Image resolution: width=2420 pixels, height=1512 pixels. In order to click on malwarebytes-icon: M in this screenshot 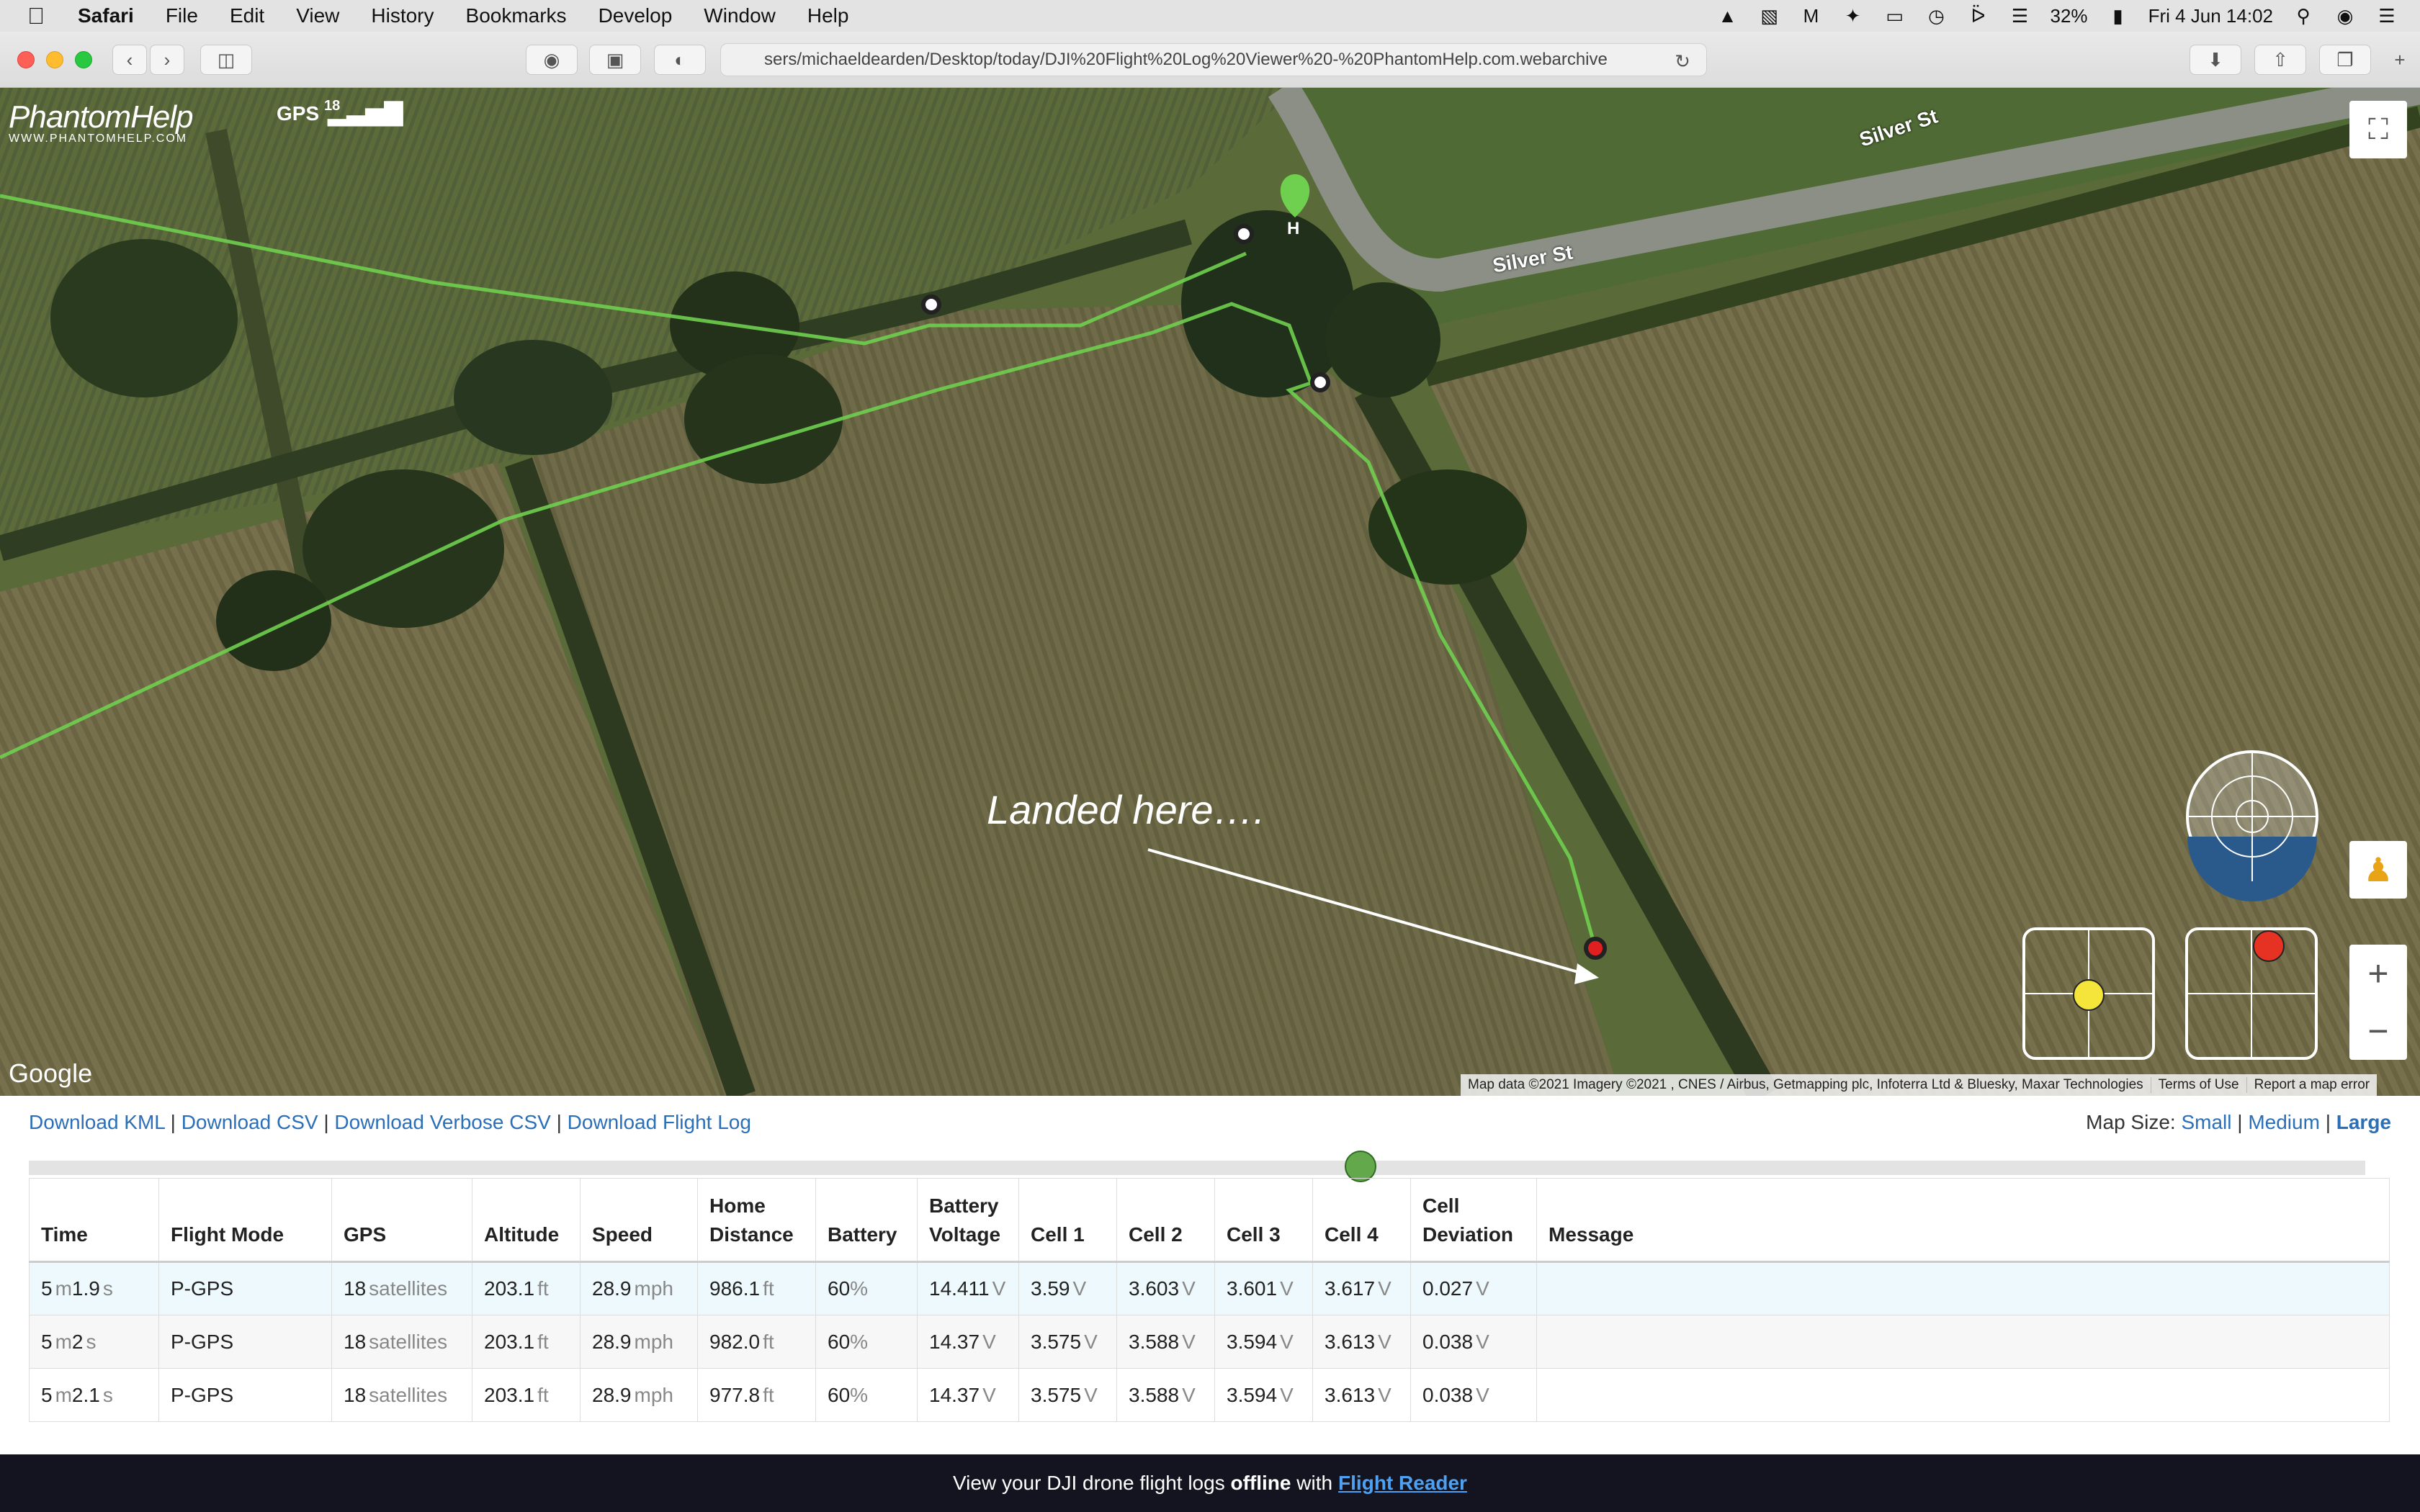, I will do `click(1811, 16)`.